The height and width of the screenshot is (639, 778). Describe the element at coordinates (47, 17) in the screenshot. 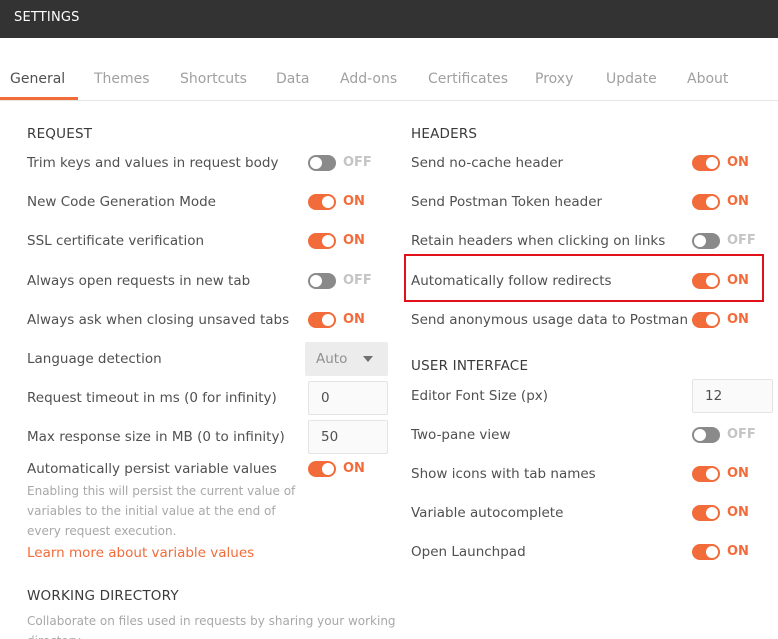

I see `window-title: SETTINGS` at that location.